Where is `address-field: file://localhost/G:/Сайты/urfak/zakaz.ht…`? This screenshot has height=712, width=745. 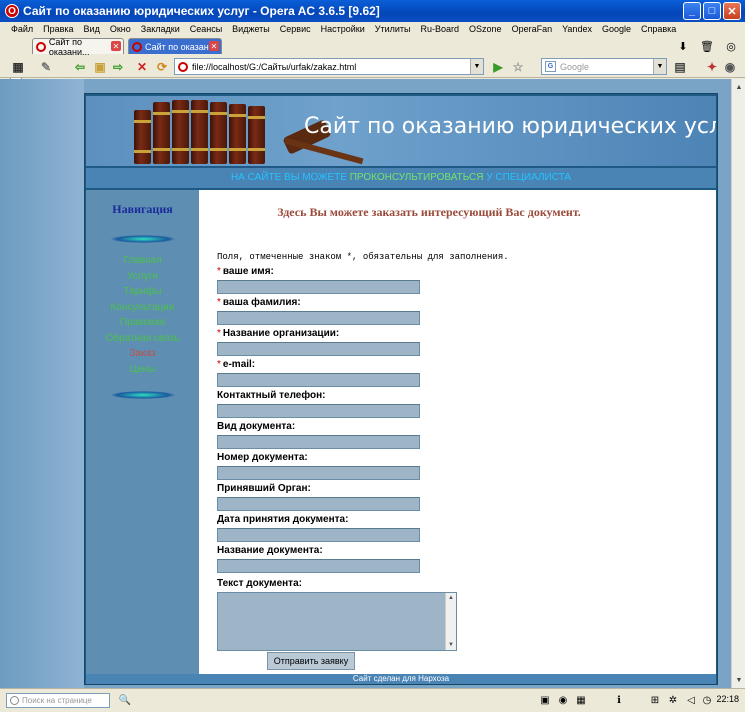
address-field: file://localhost/G:/Сайты/urfak/zakaz.ht… is located at coordinates (329, 66).